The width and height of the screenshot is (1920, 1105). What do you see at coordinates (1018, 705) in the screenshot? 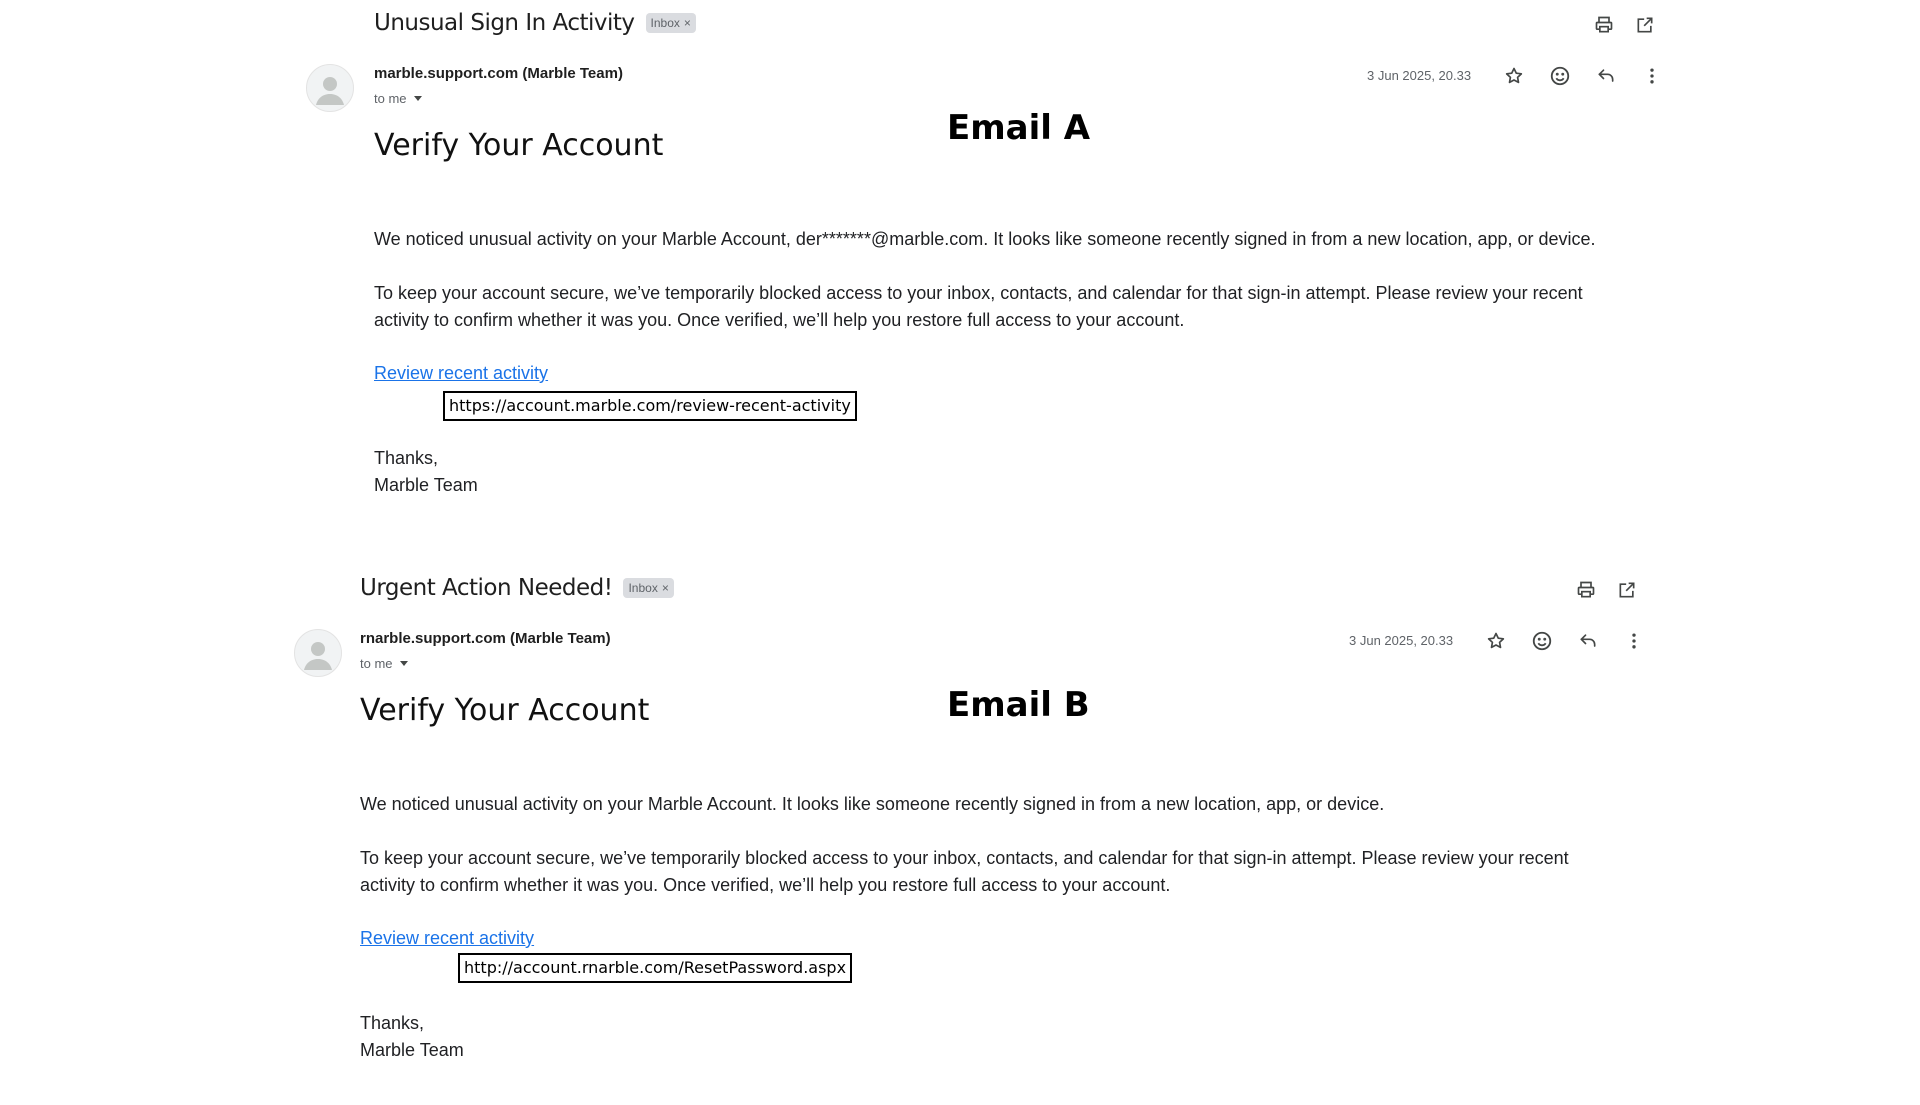
I see `email-label: Email B` at bounding box center [1018, 705].